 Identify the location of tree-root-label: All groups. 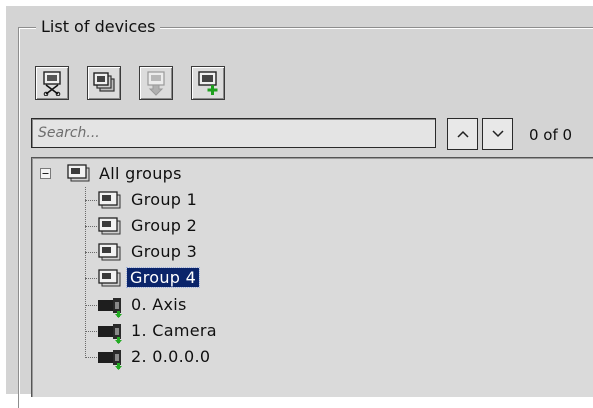
(140, 173).